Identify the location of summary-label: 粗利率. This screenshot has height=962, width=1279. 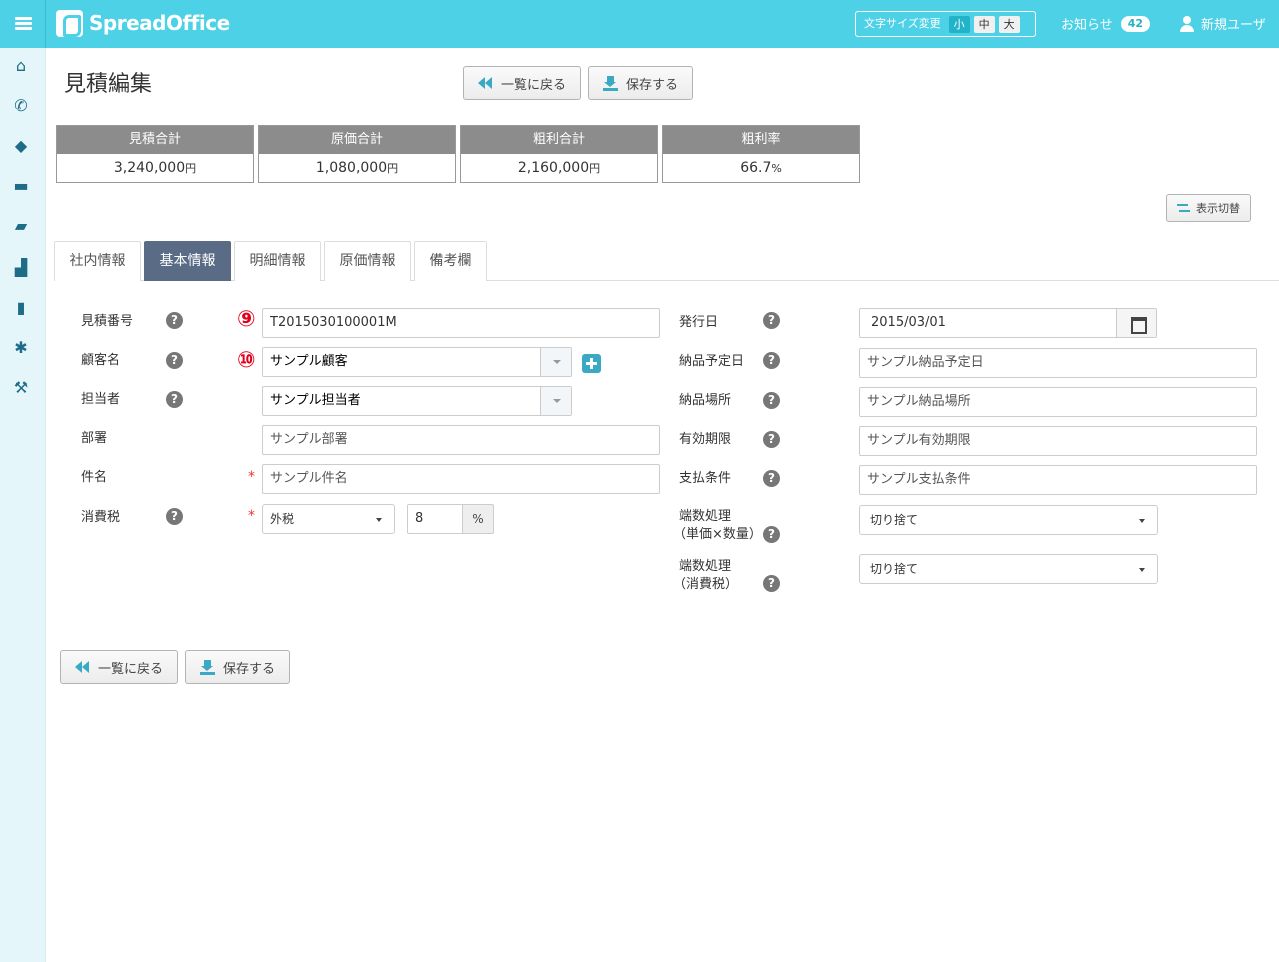
(761, 140).